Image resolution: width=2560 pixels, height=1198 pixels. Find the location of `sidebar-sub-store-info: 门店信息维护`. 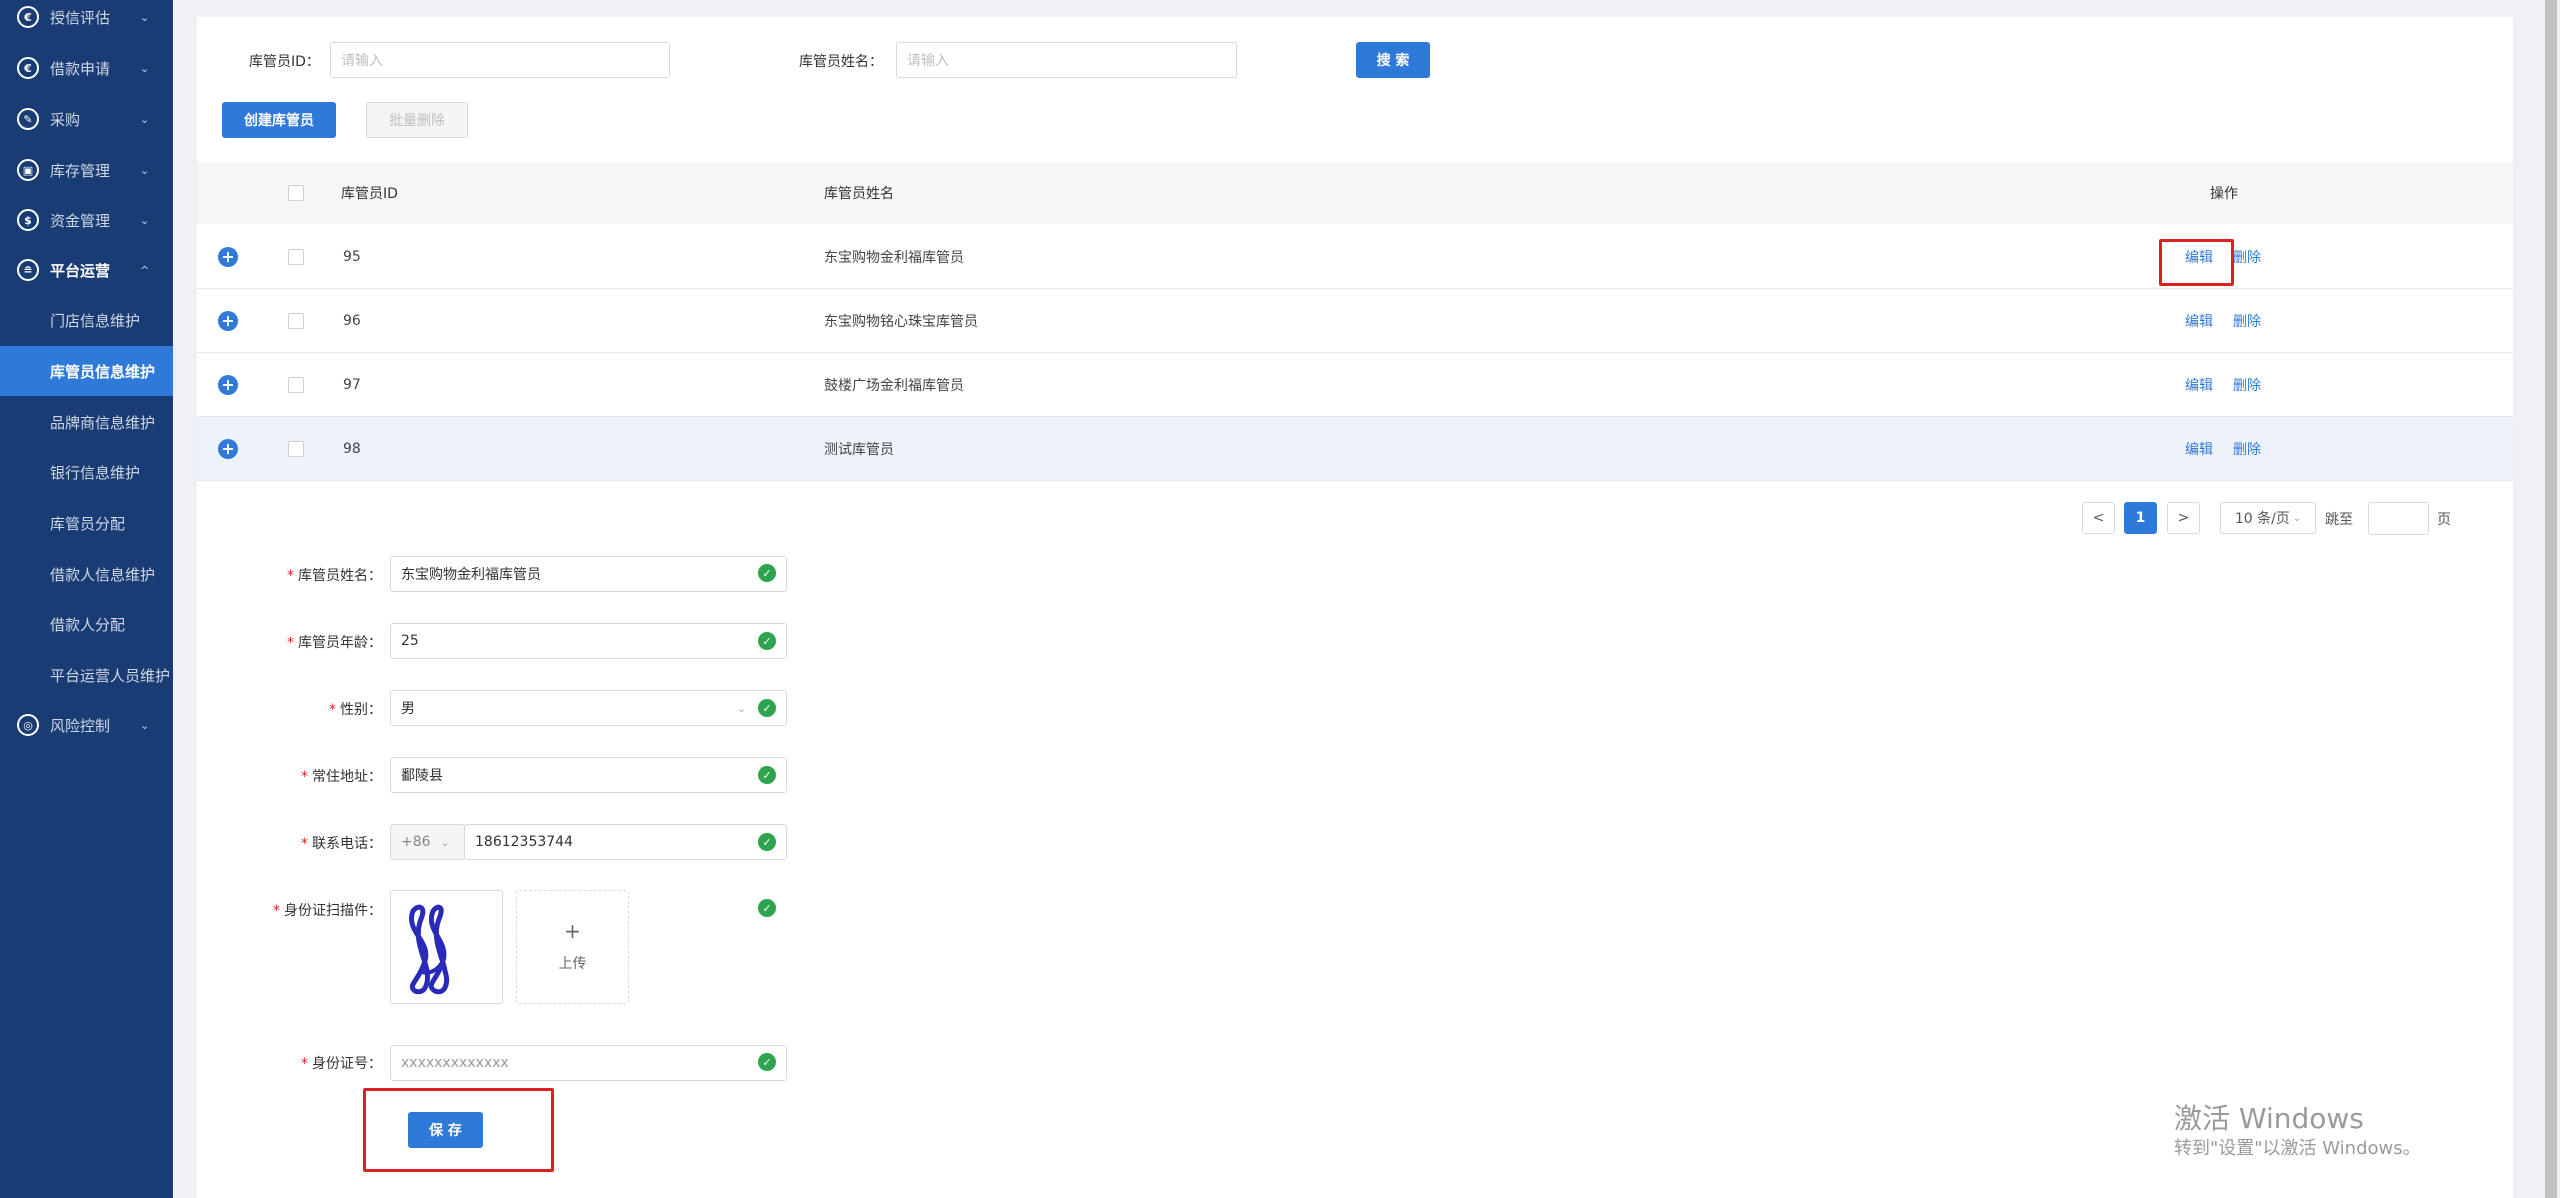

sidebar-sub-store-info: 门店信息维护 is located at coordinates (86, 320).